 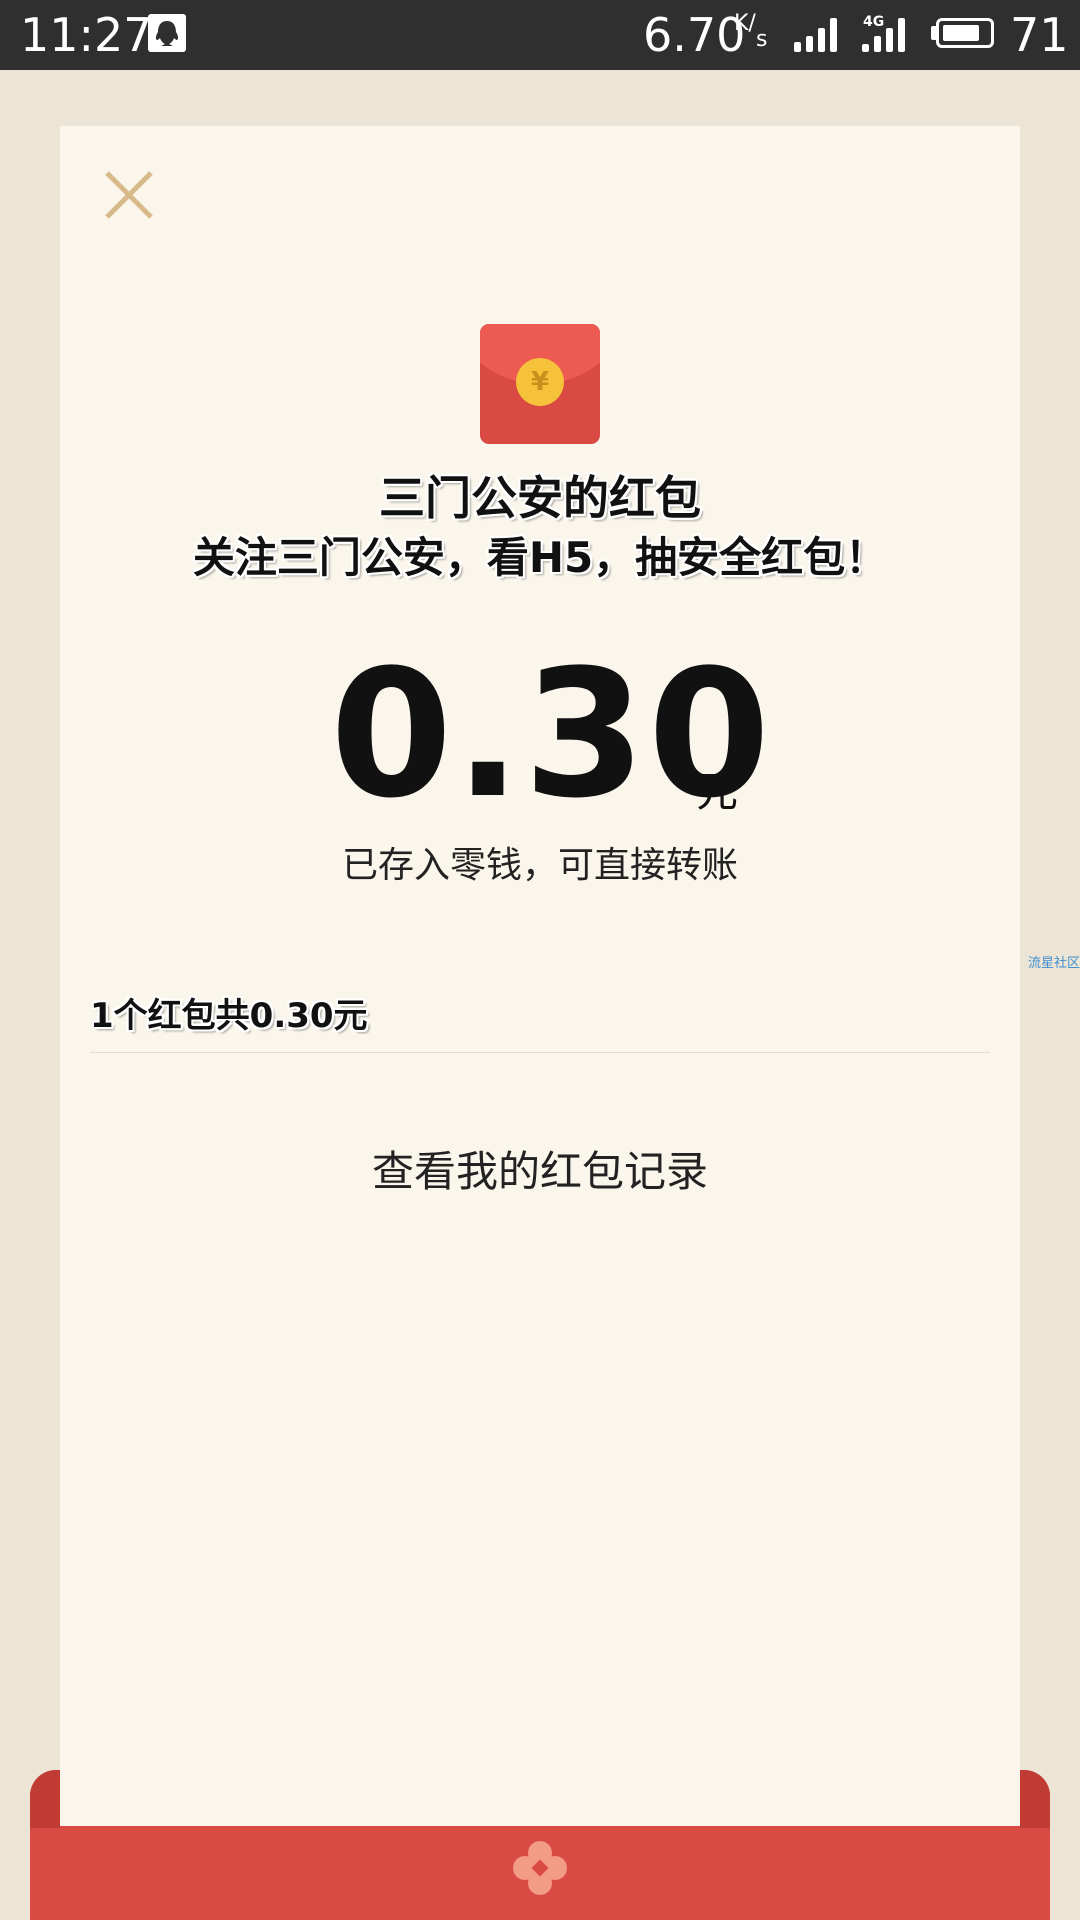 I want to click on speed-unit-seconds: s, so click(x=762, y=39).